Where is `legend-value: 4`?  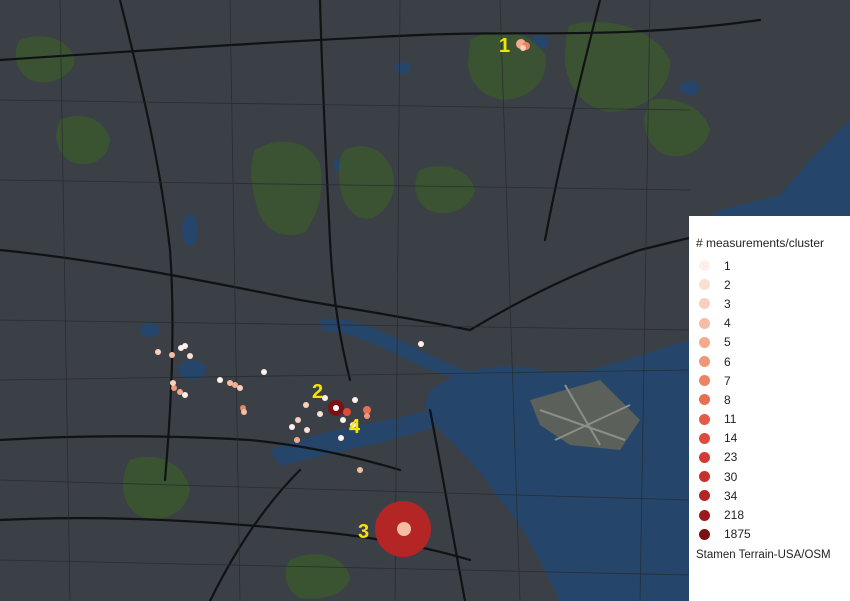
legend-value: 4 is located at coordinates (727, 323).